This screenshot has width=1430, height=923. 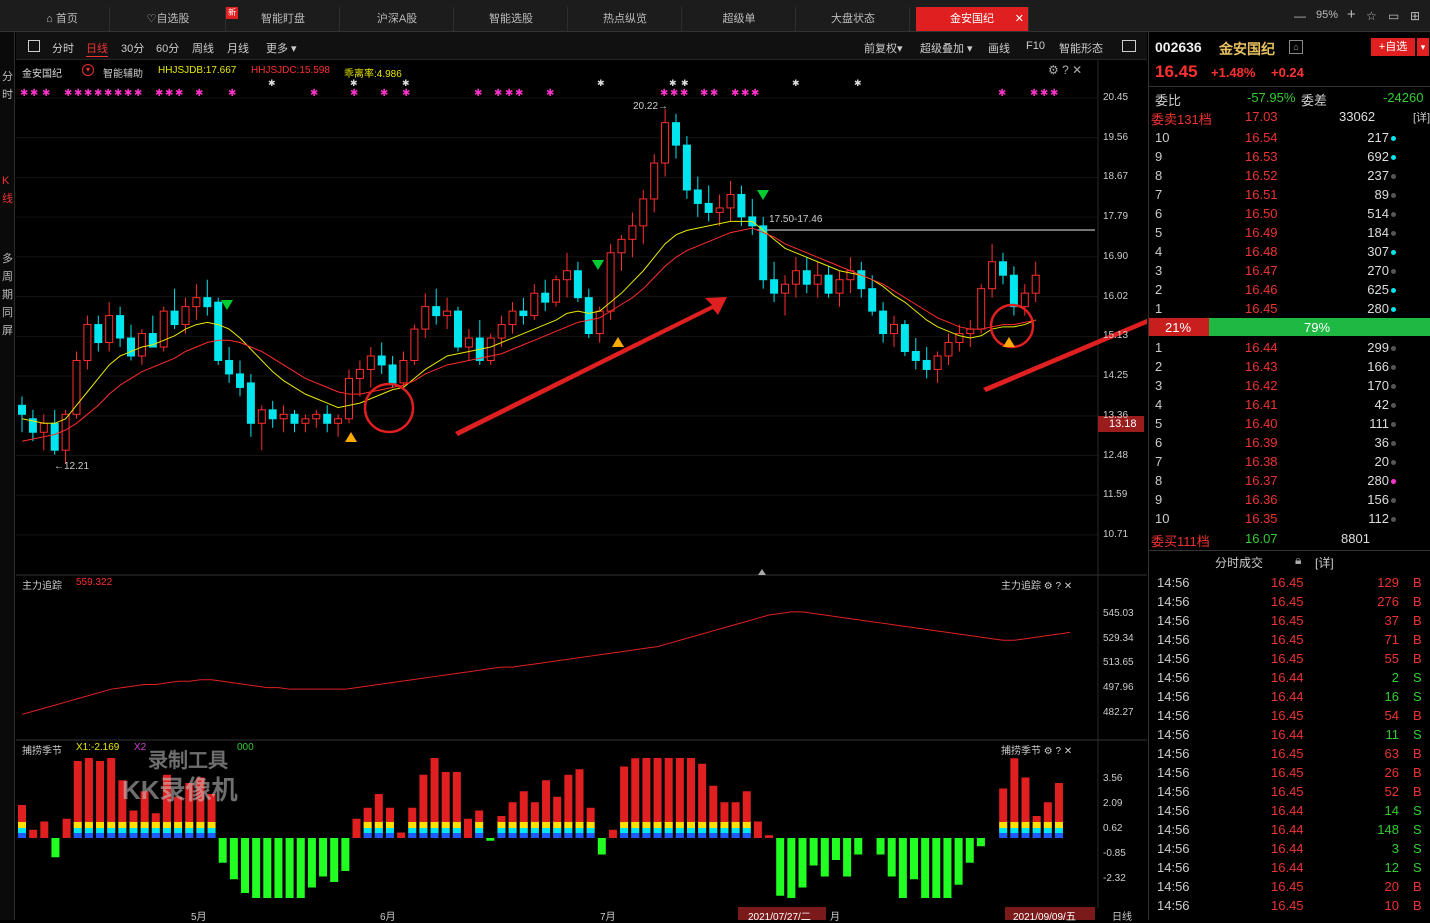 I want to click on book-volume: 625, so click(x=1378, y=289).